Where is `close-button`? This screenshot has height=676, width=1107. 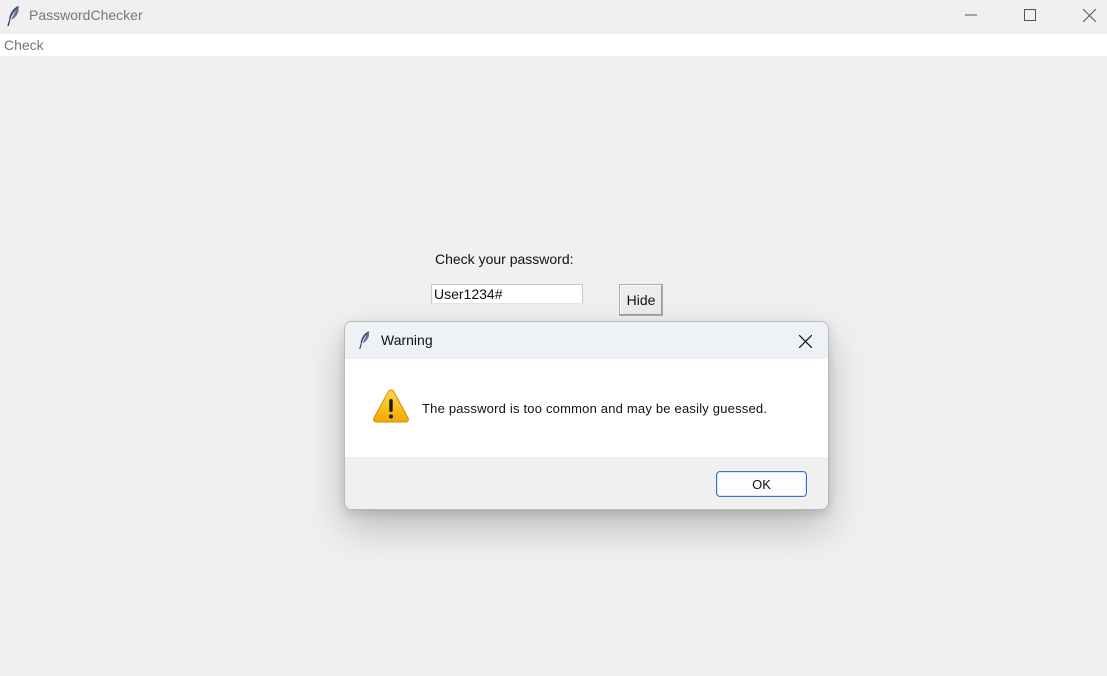
close-button is located at coordinates (1086, 15).